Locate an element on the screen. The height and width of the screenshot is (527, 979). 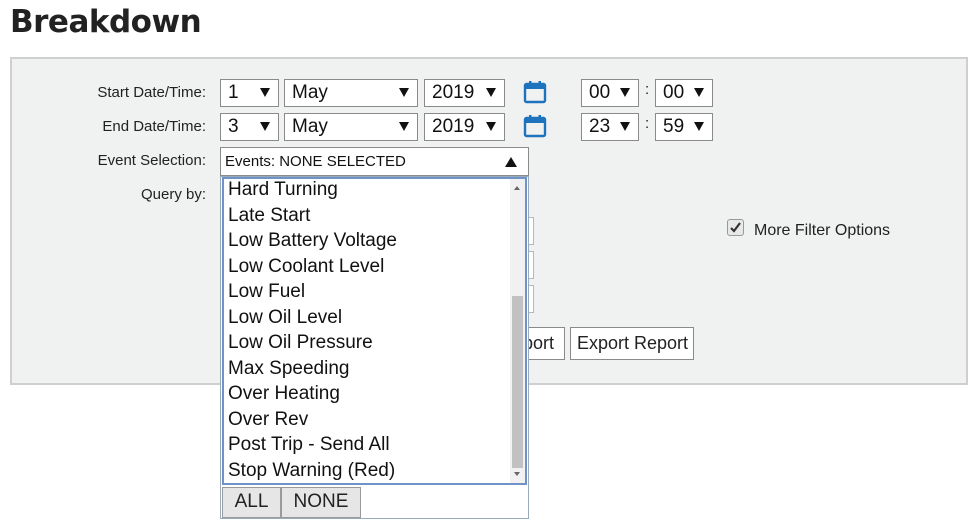
query-by-label: Query by: is located at coordinates (173, 194).